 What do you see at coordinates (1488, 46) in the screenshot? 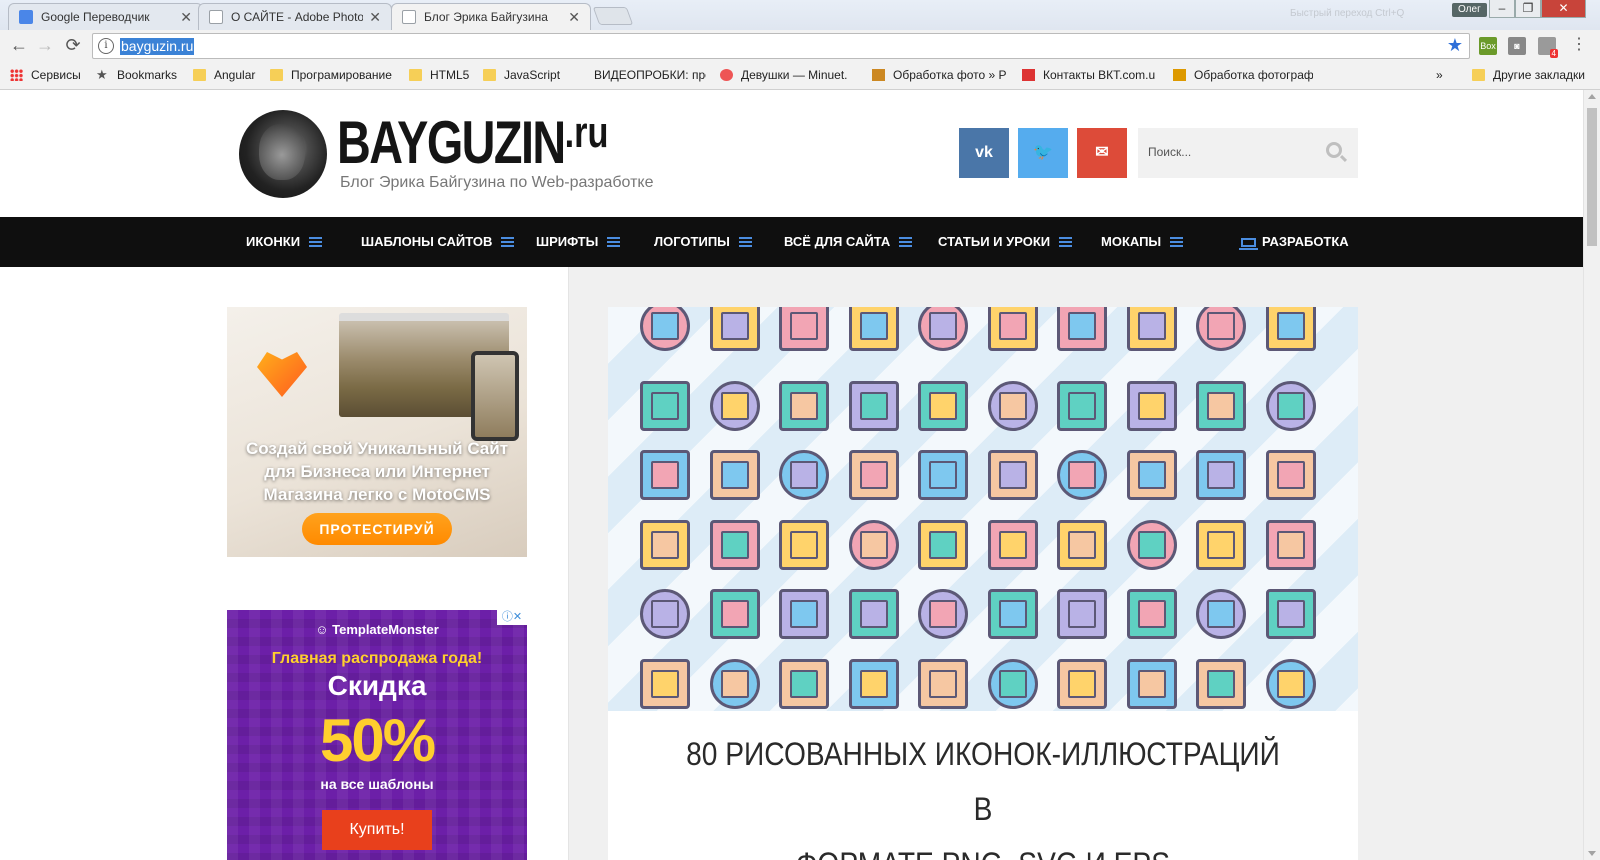
I see `extension-box-icon: Box` at bounding box center [1488, 46].